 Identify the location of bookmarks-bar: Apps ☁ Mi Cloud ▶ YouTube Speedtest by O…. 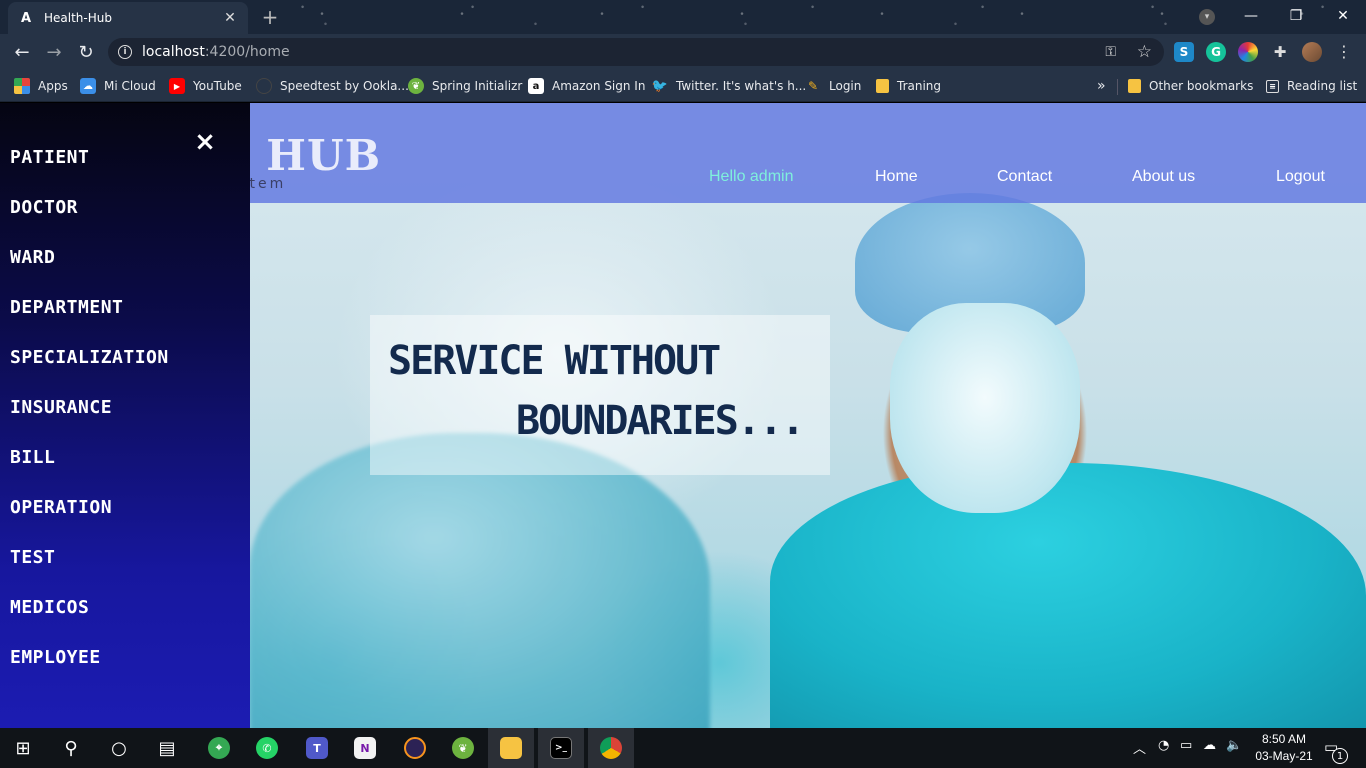
(683, 86).